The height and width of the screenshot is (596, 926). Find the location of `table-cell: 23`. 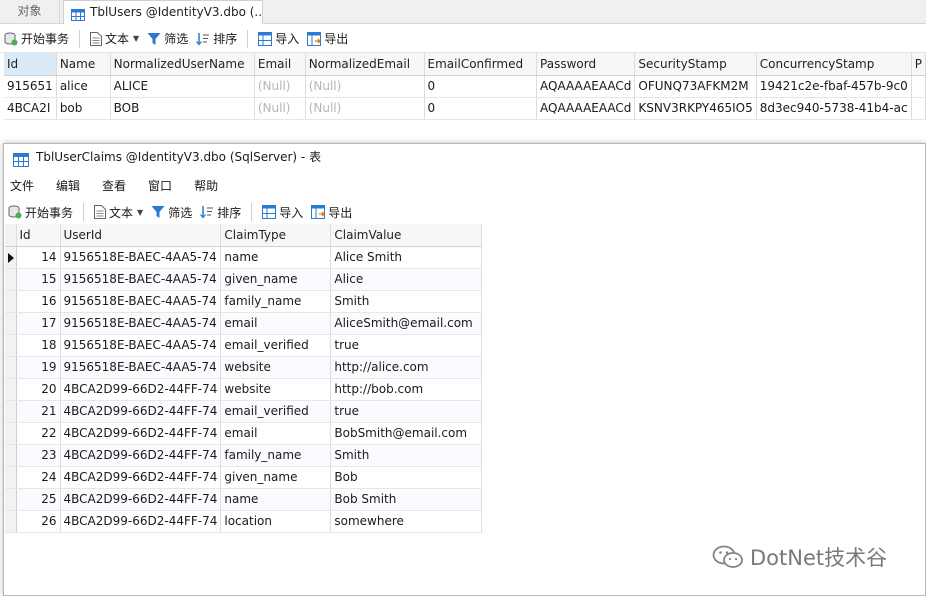

table-cell: 23 is located at coordinates (38, 455).